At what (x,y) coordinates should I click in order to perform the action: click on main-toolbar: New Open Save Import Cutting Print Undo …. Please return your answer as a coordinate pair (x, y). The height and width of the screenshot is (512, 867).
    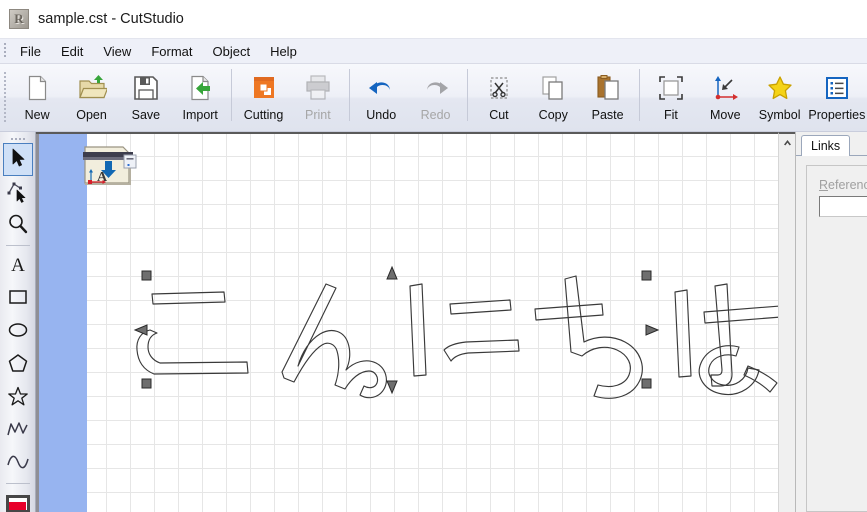
    Looking at the image, I should click on (433, 98).